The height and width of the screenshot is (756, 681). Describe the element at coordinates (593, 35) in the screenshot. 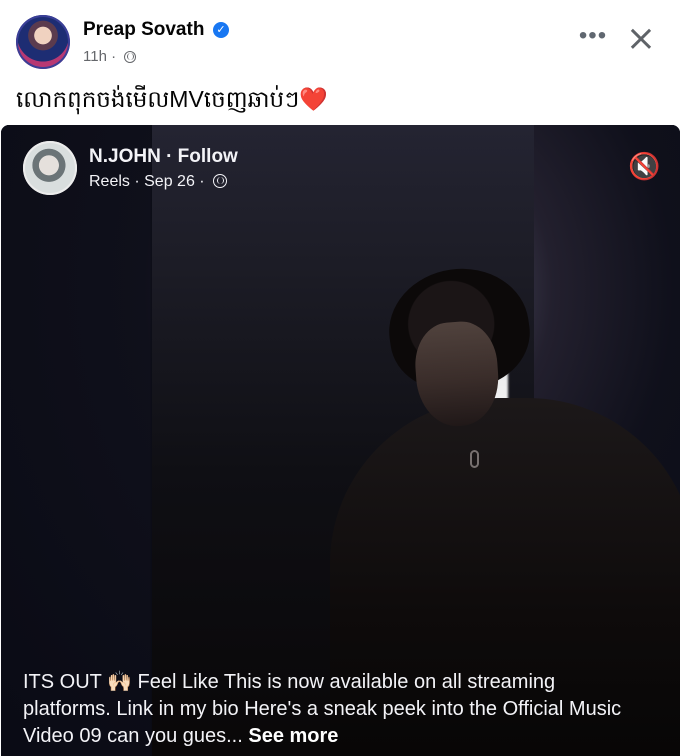

I see `more-icon: •••` at that location.